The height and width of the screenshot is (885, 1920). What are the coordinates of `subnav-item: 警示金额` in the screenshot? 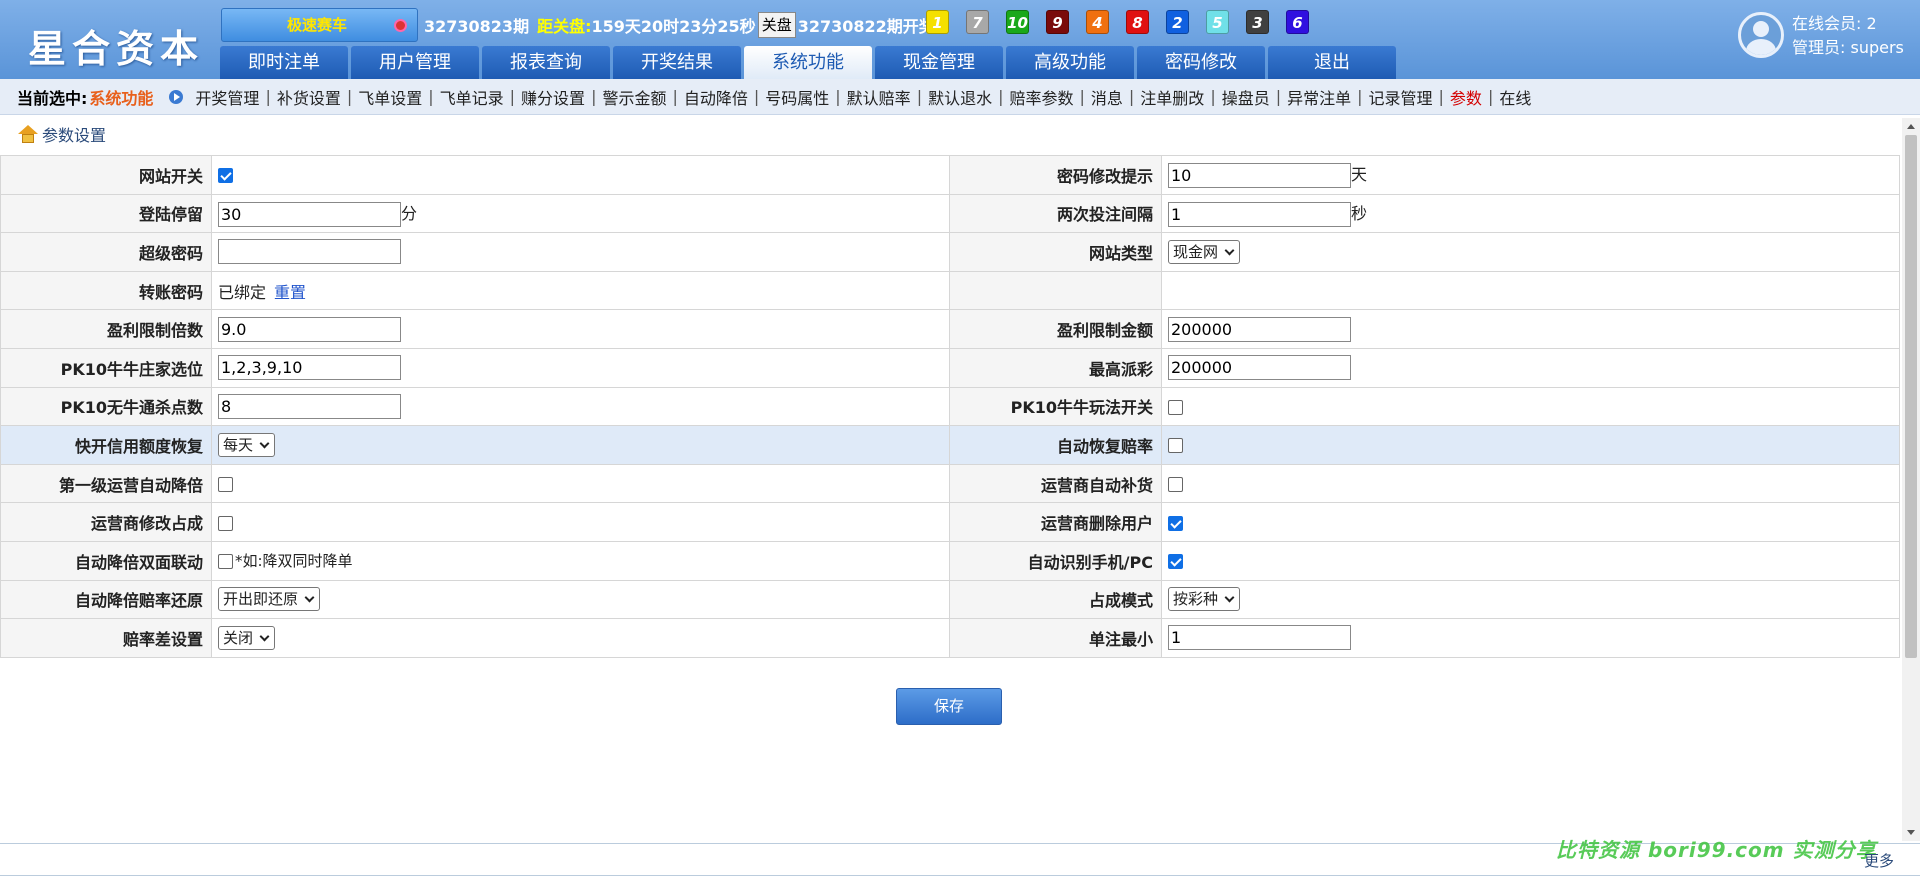 It's located at (634, 97).